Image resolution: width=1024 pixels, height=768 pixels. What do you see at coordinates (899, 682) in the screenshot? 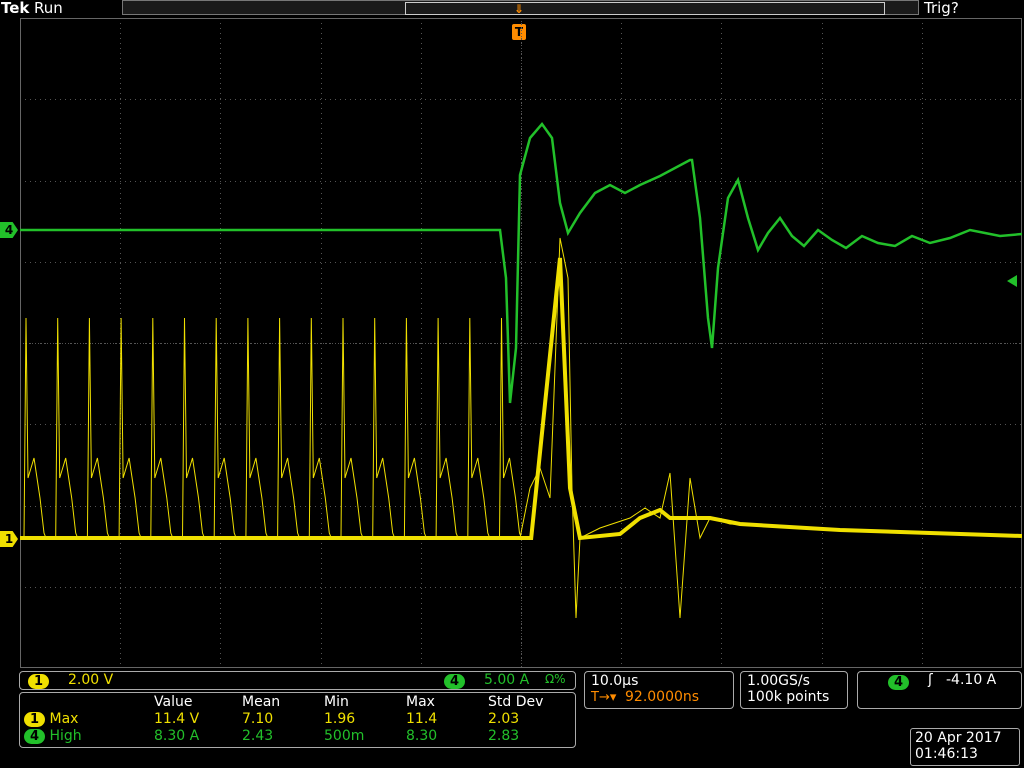
I see `trigger-source-badge: 4` at bounding box center [899, 682].